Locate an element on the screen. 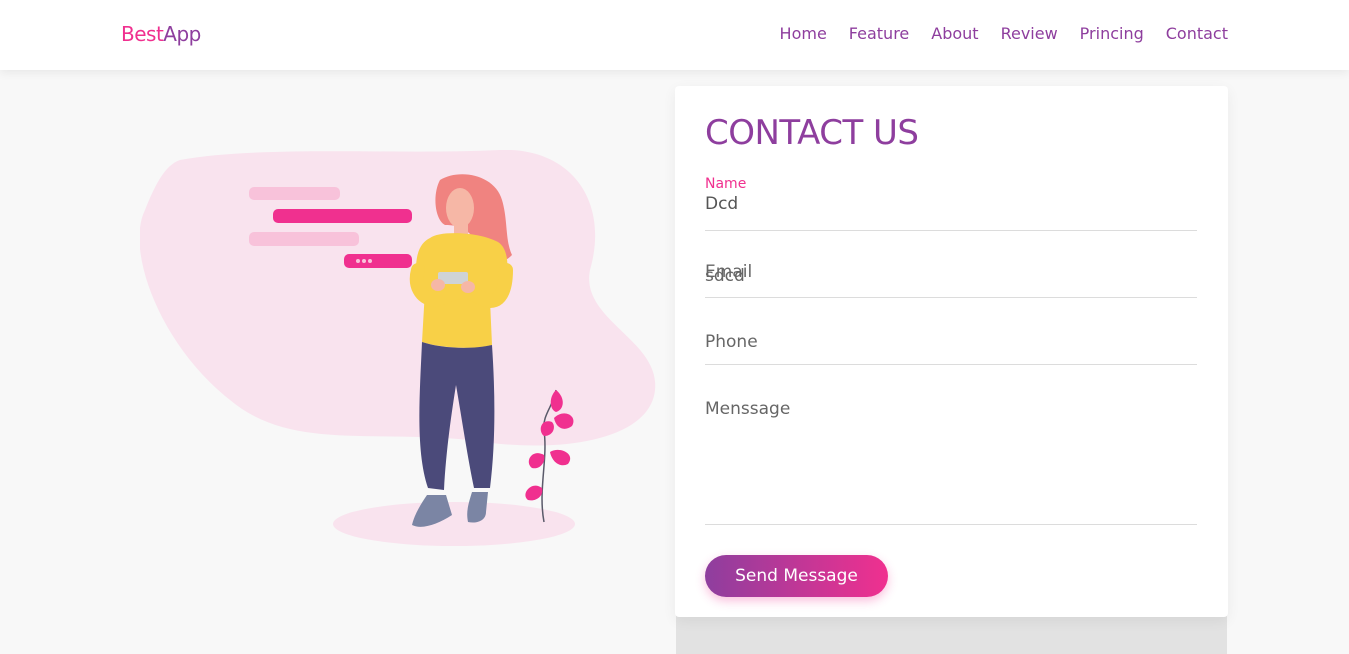 The height and width of the screenshot is (654, 1349). email-input: sdcd is located at coordinates (725, 276).